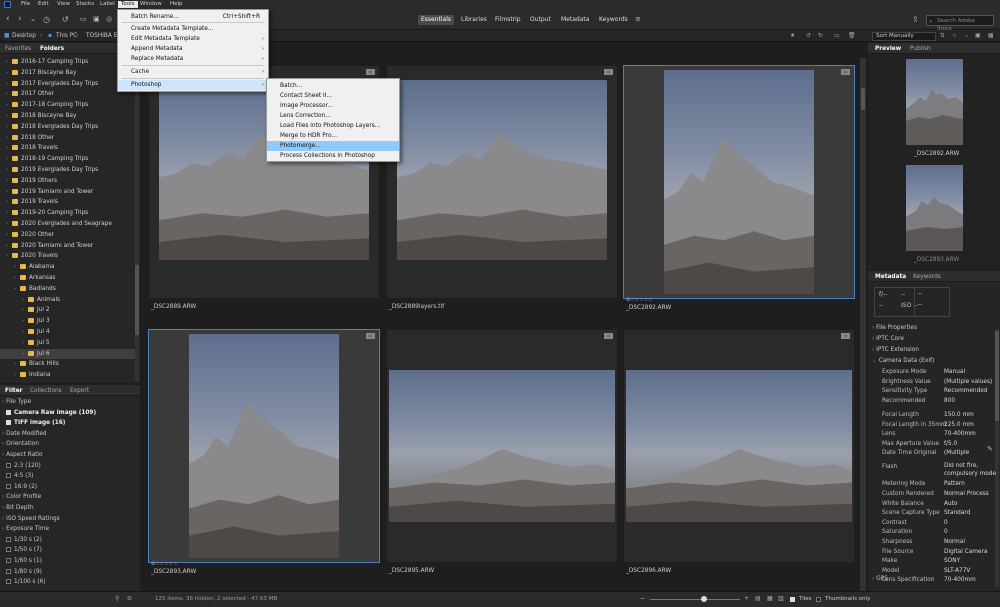  What do you see at coordinates (20, 19) in the screenshot?
I see `forward-icon: ›` at bounding box center [20, 19].